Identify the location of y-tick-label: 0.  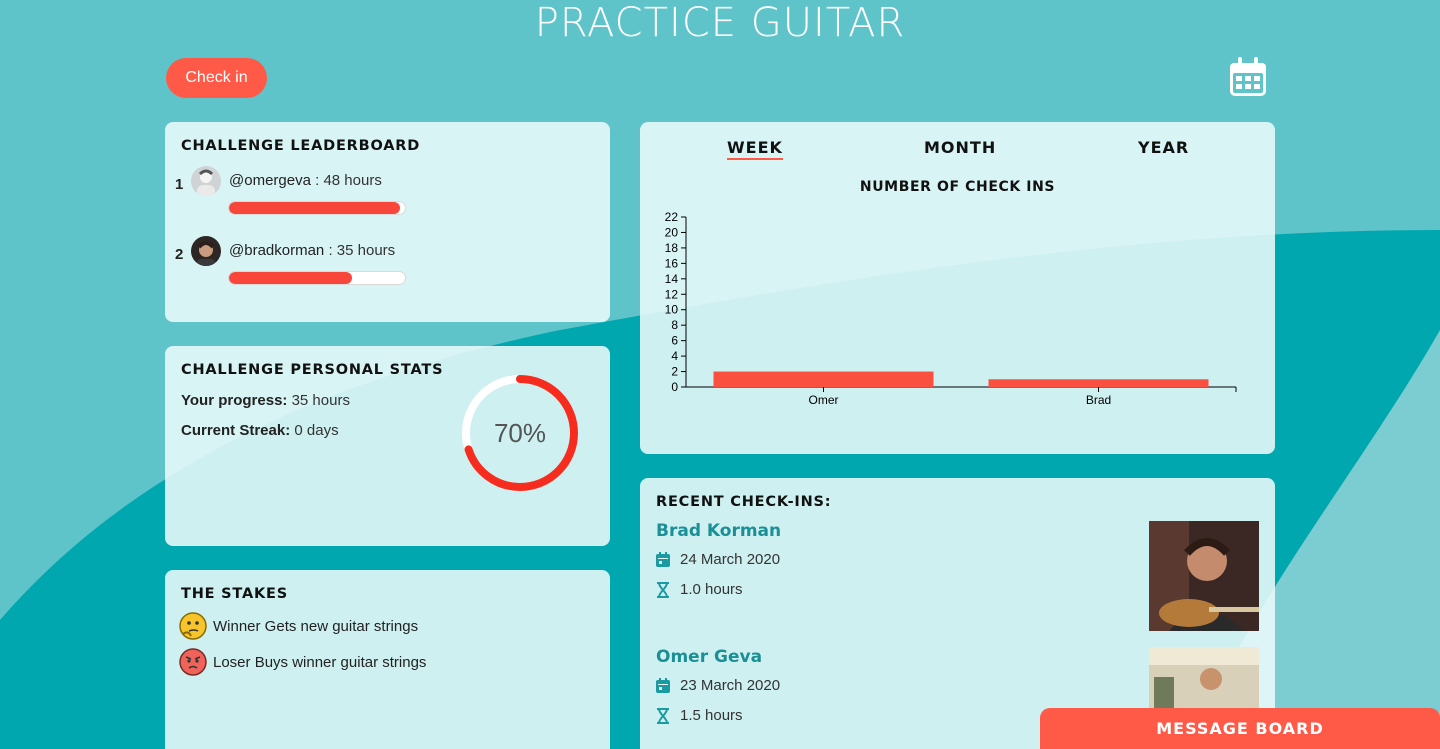
(674, 387).